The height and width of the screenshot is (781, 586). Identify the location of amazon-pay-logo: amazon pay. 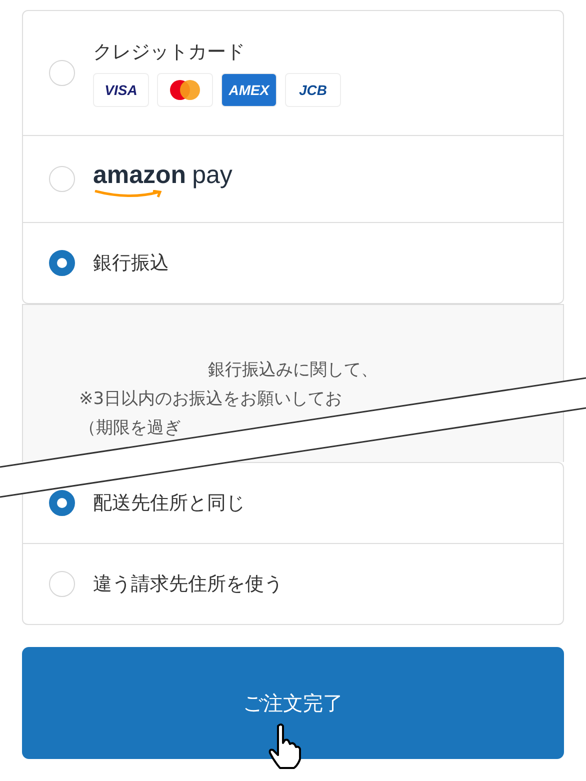
(162, 179).